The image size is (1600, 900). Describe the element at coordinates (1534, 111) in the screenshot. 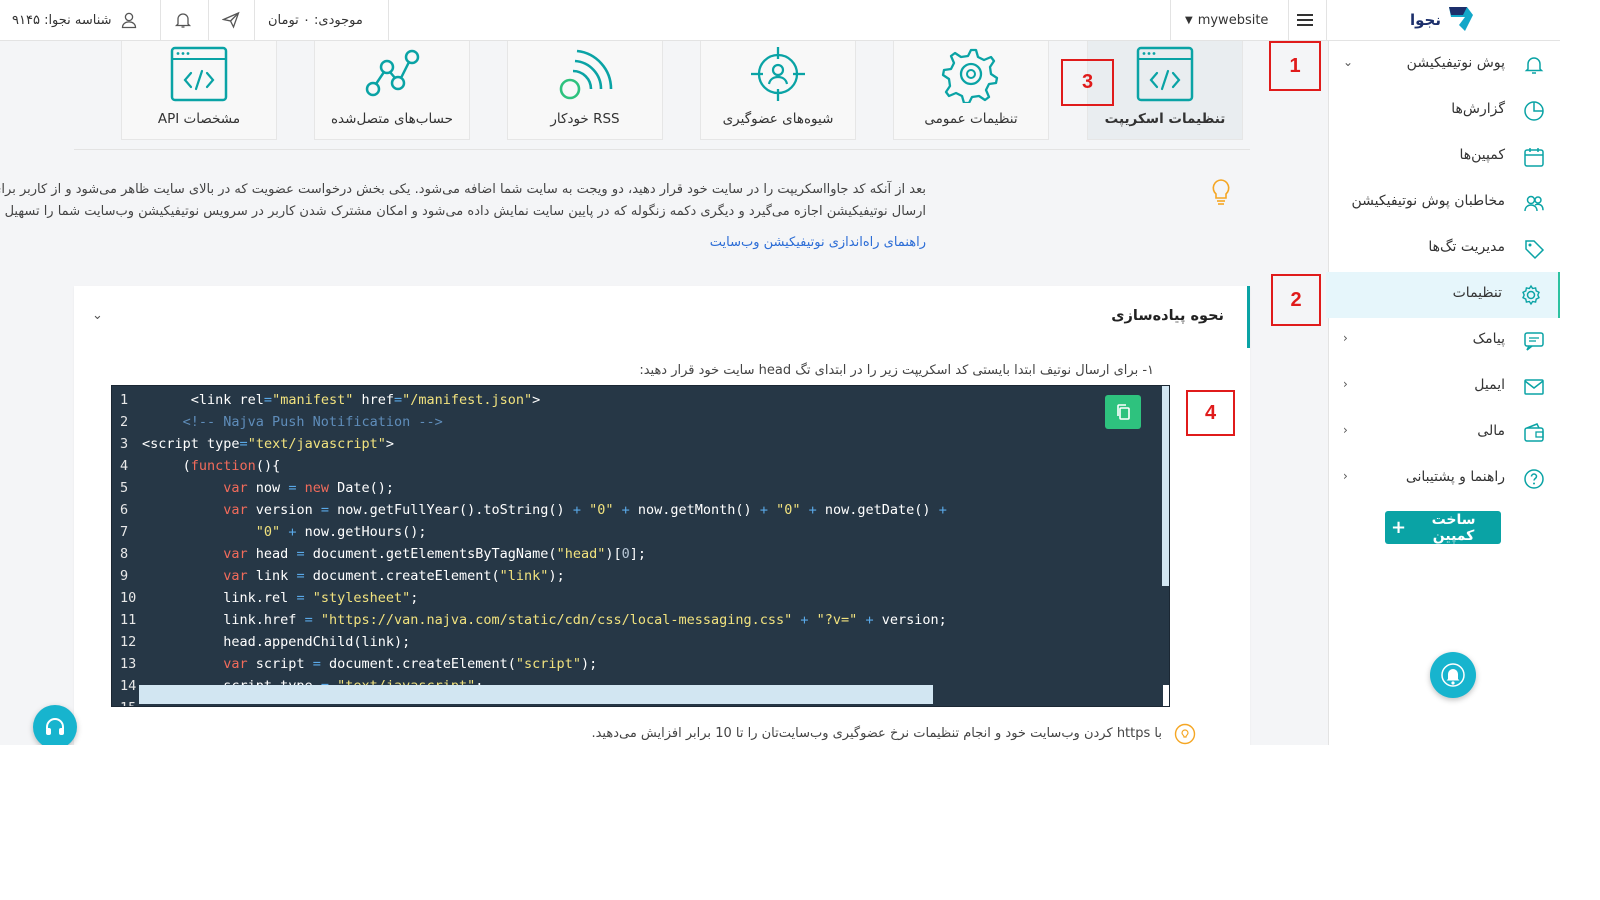

I see `chart-pie-icon` at that location.